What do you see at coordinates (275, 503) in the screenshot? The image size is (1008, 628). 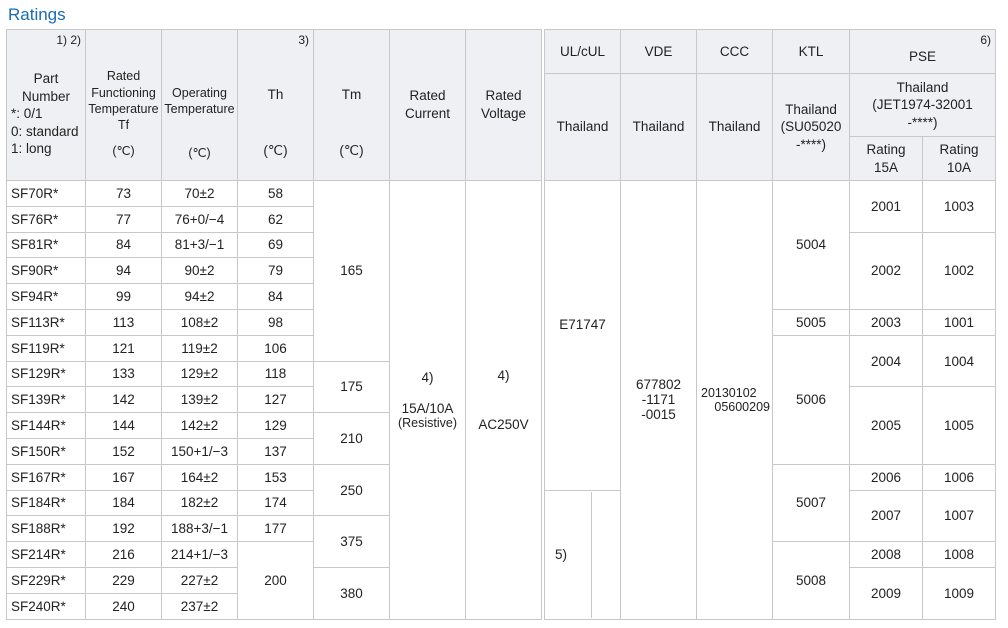 I see `th-cell: 174` at bounding box center [275, 503].